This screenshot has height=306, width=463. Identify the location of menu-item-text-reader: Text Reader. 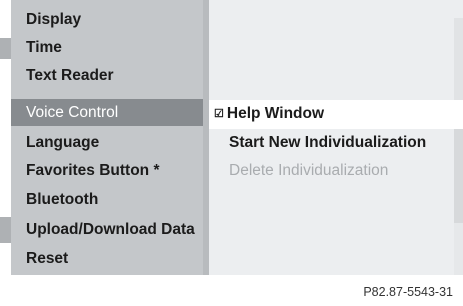
(107, 75).